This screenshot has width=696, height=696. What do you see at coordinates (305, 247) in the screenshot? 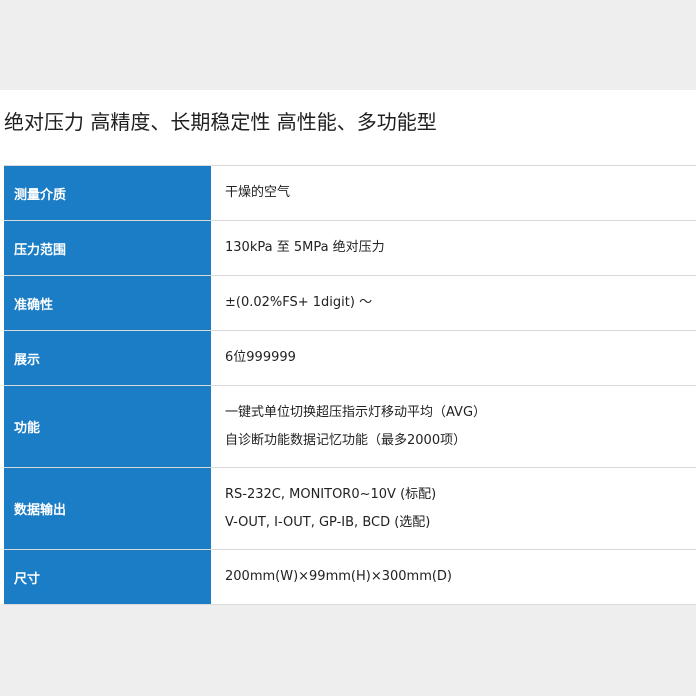
I see `spec-value-line: 130kPa 至 5MPa 绝对压力` at bounding box center [305, 247].